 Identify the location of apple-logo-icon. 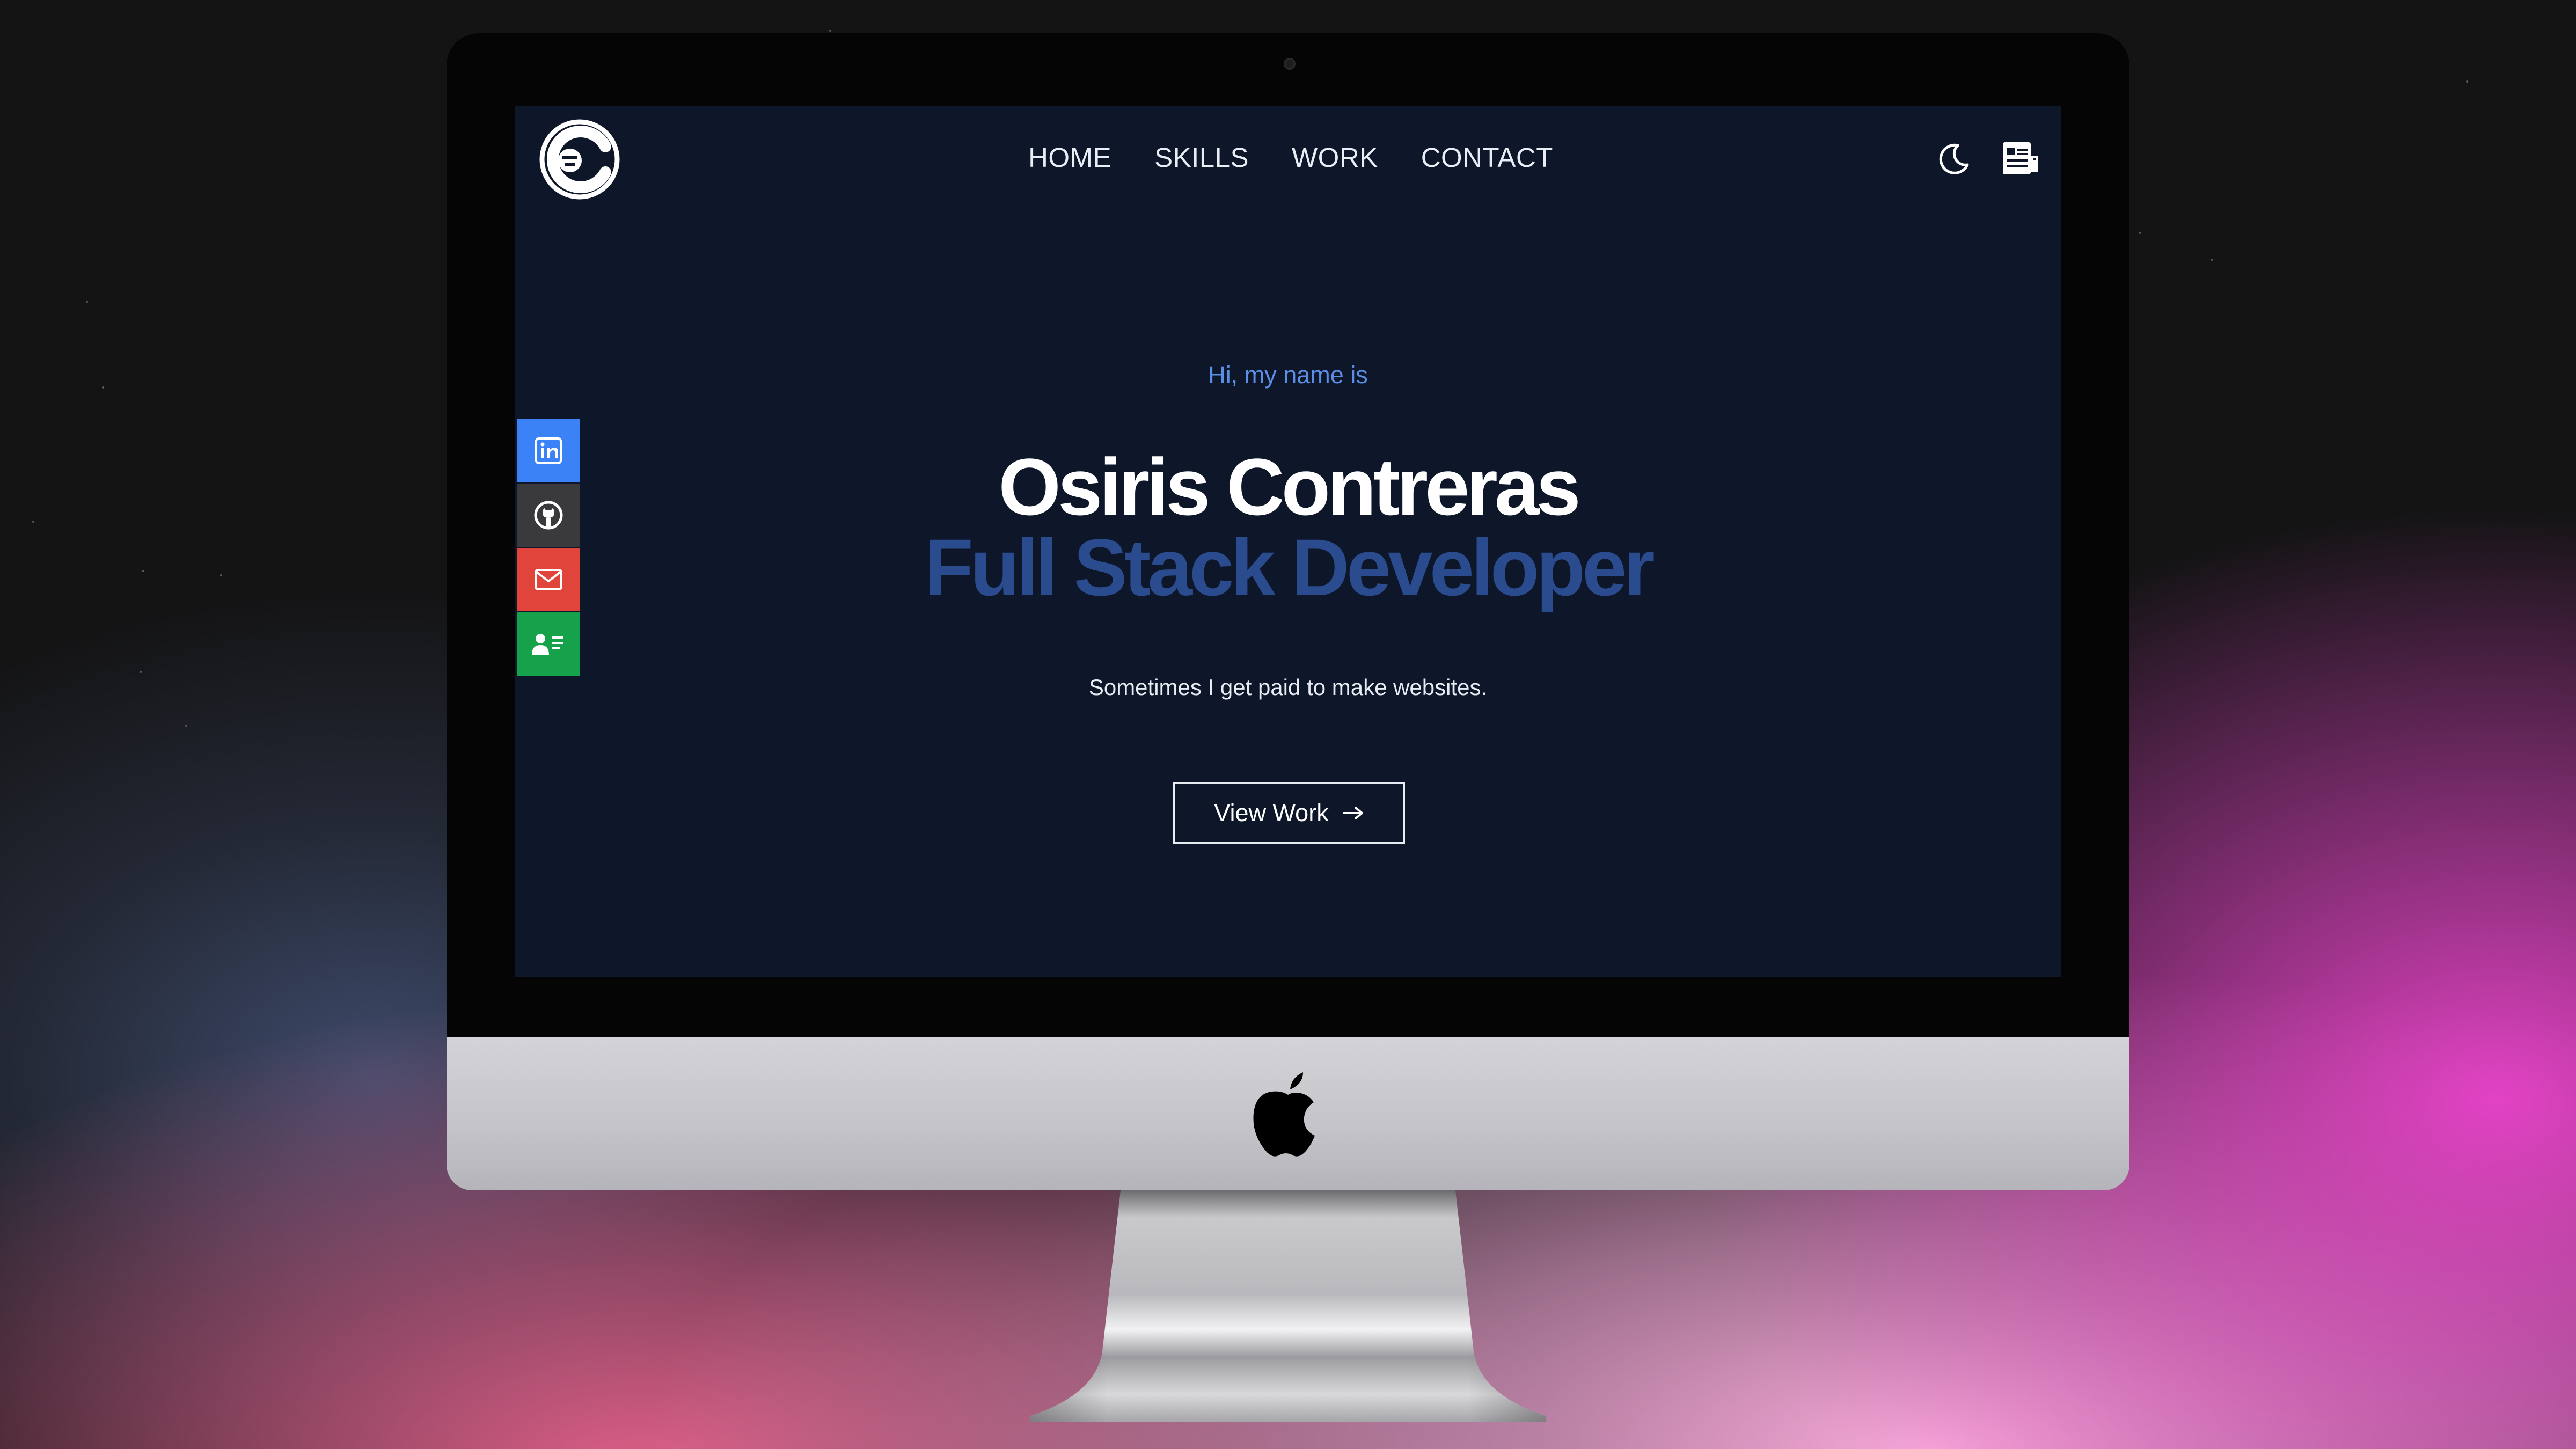
(1284, 1114).